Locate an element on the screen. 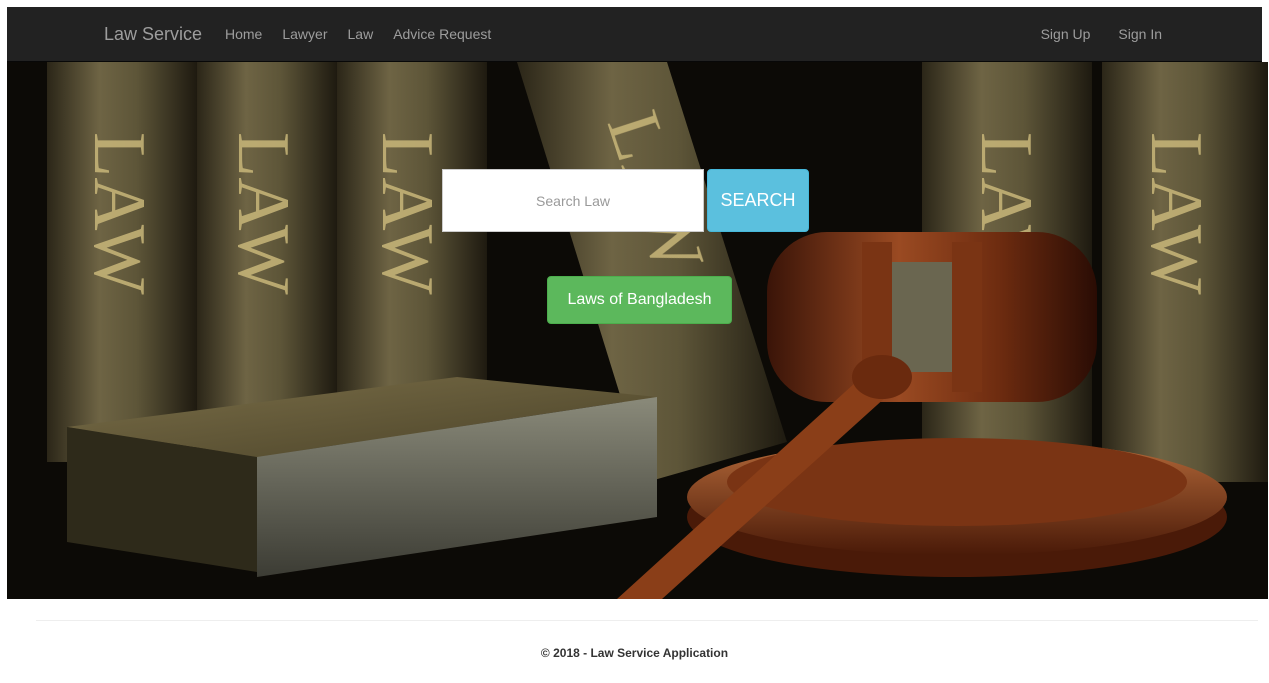 This screenshot has height=683, width=1269. nav-law-link: Law is located at coordinates (361, 34).